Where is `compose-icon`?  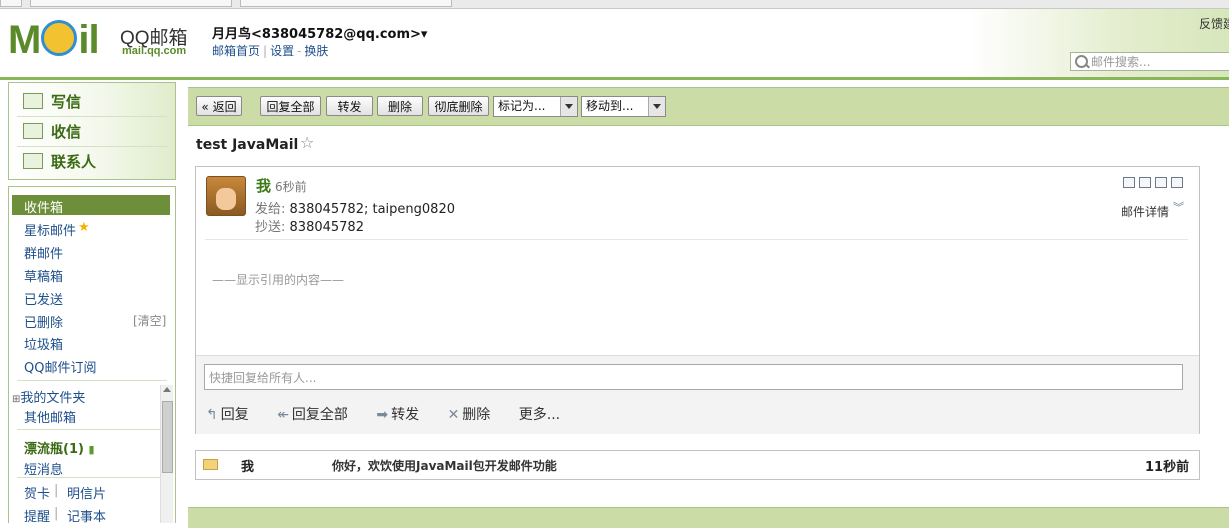 compose-icon is located at coordinates (33, 100).